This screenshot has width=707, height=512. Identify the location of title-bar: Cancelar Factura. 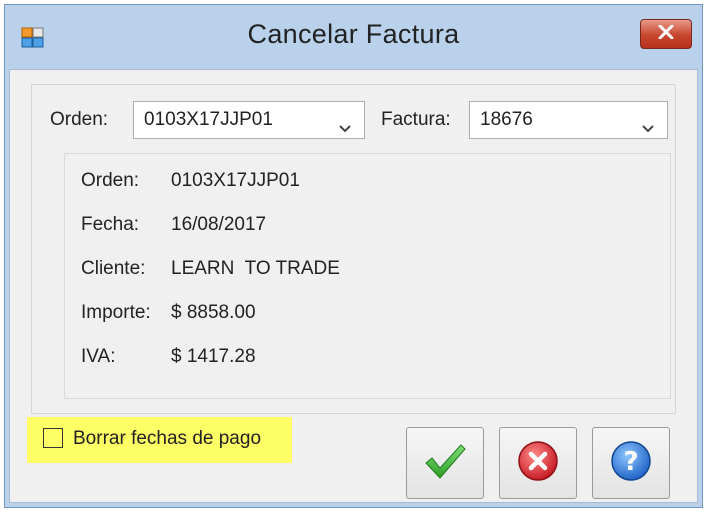
(353, 37).